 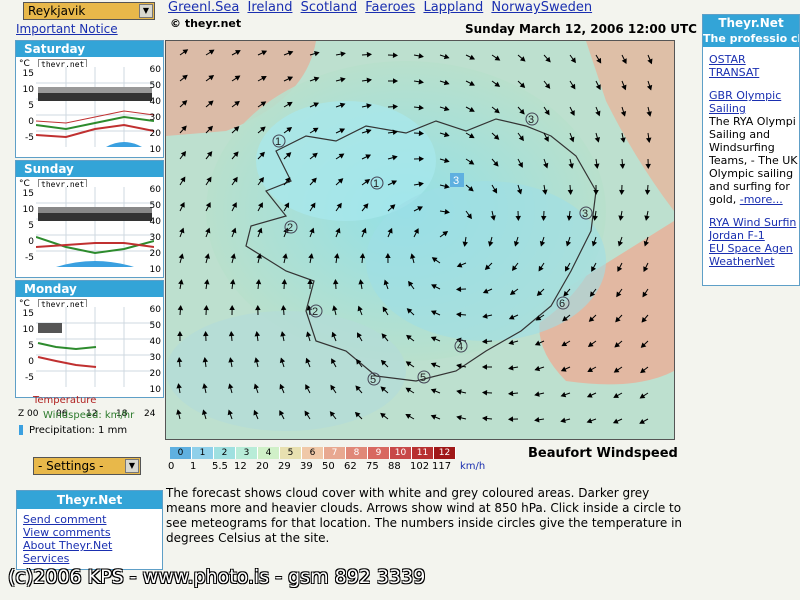 I want to click on scale-level-11: 11, so click(x=423, y=453).